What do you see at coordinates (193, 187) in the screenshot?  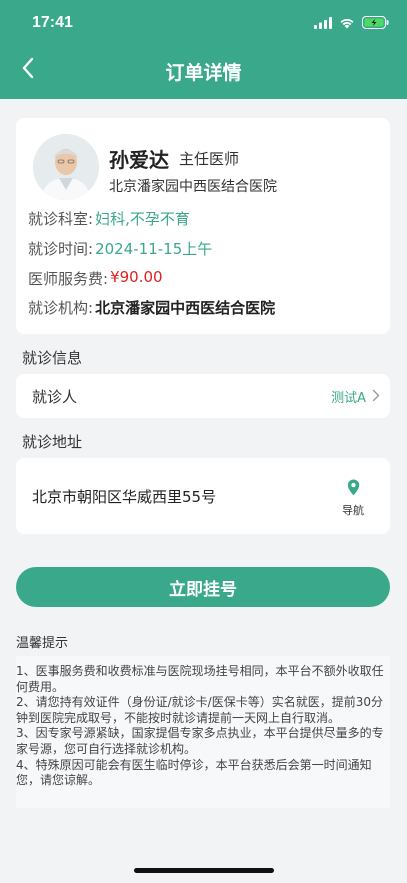 I see `doctor-hospital: 北京潘家园中西医结合医院` at bounding box center [193, 187].